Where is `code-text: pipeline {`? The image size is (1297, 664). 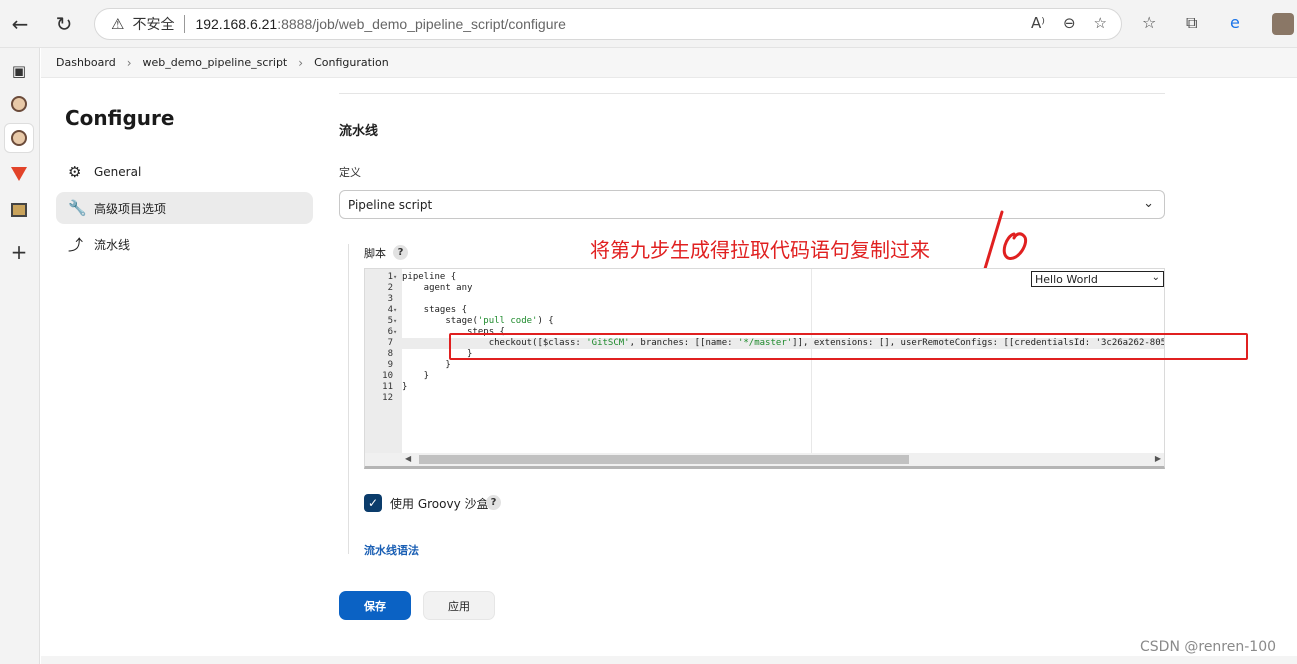
code-text: pipeline { is located at coordinates (429, 277).